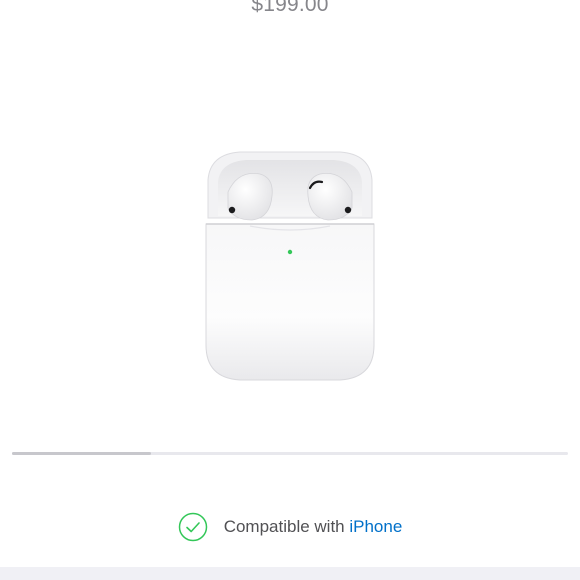  I want to click on gallery-scroll-track, so click(290, 453).